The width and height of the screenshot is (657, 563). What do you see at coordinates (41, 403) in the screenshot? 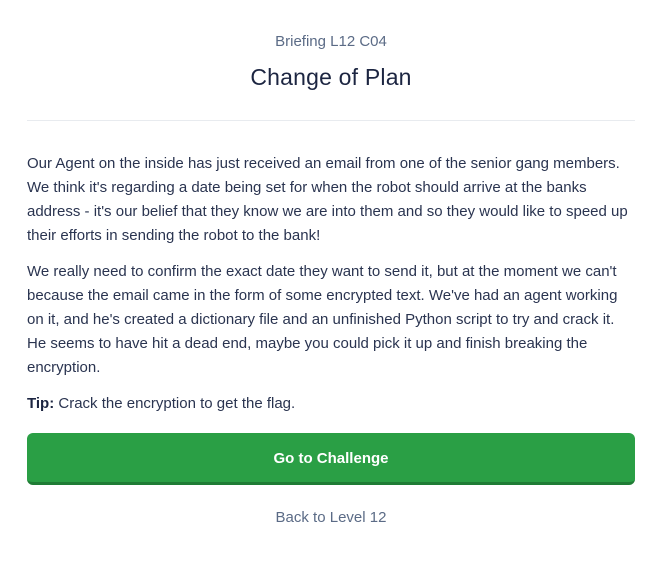
I see `tip-label: Tip:` at bounding box center [41, 403].